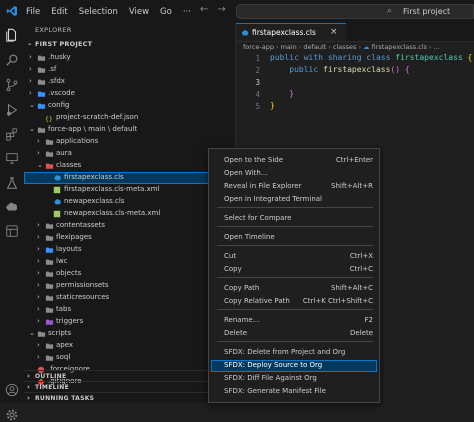 This screenshot has height=422, width=474. I want to click on tree-item: ⌄ classes, so click(129, 166).